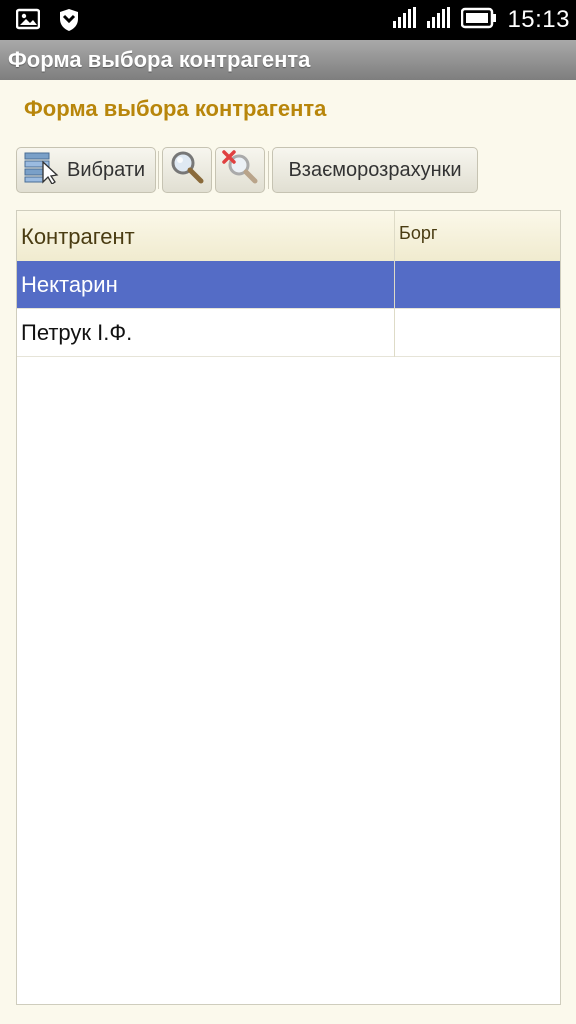 The image size is (576, 1024). I want to click on column-header-debt: Борг, so click(418, 233).